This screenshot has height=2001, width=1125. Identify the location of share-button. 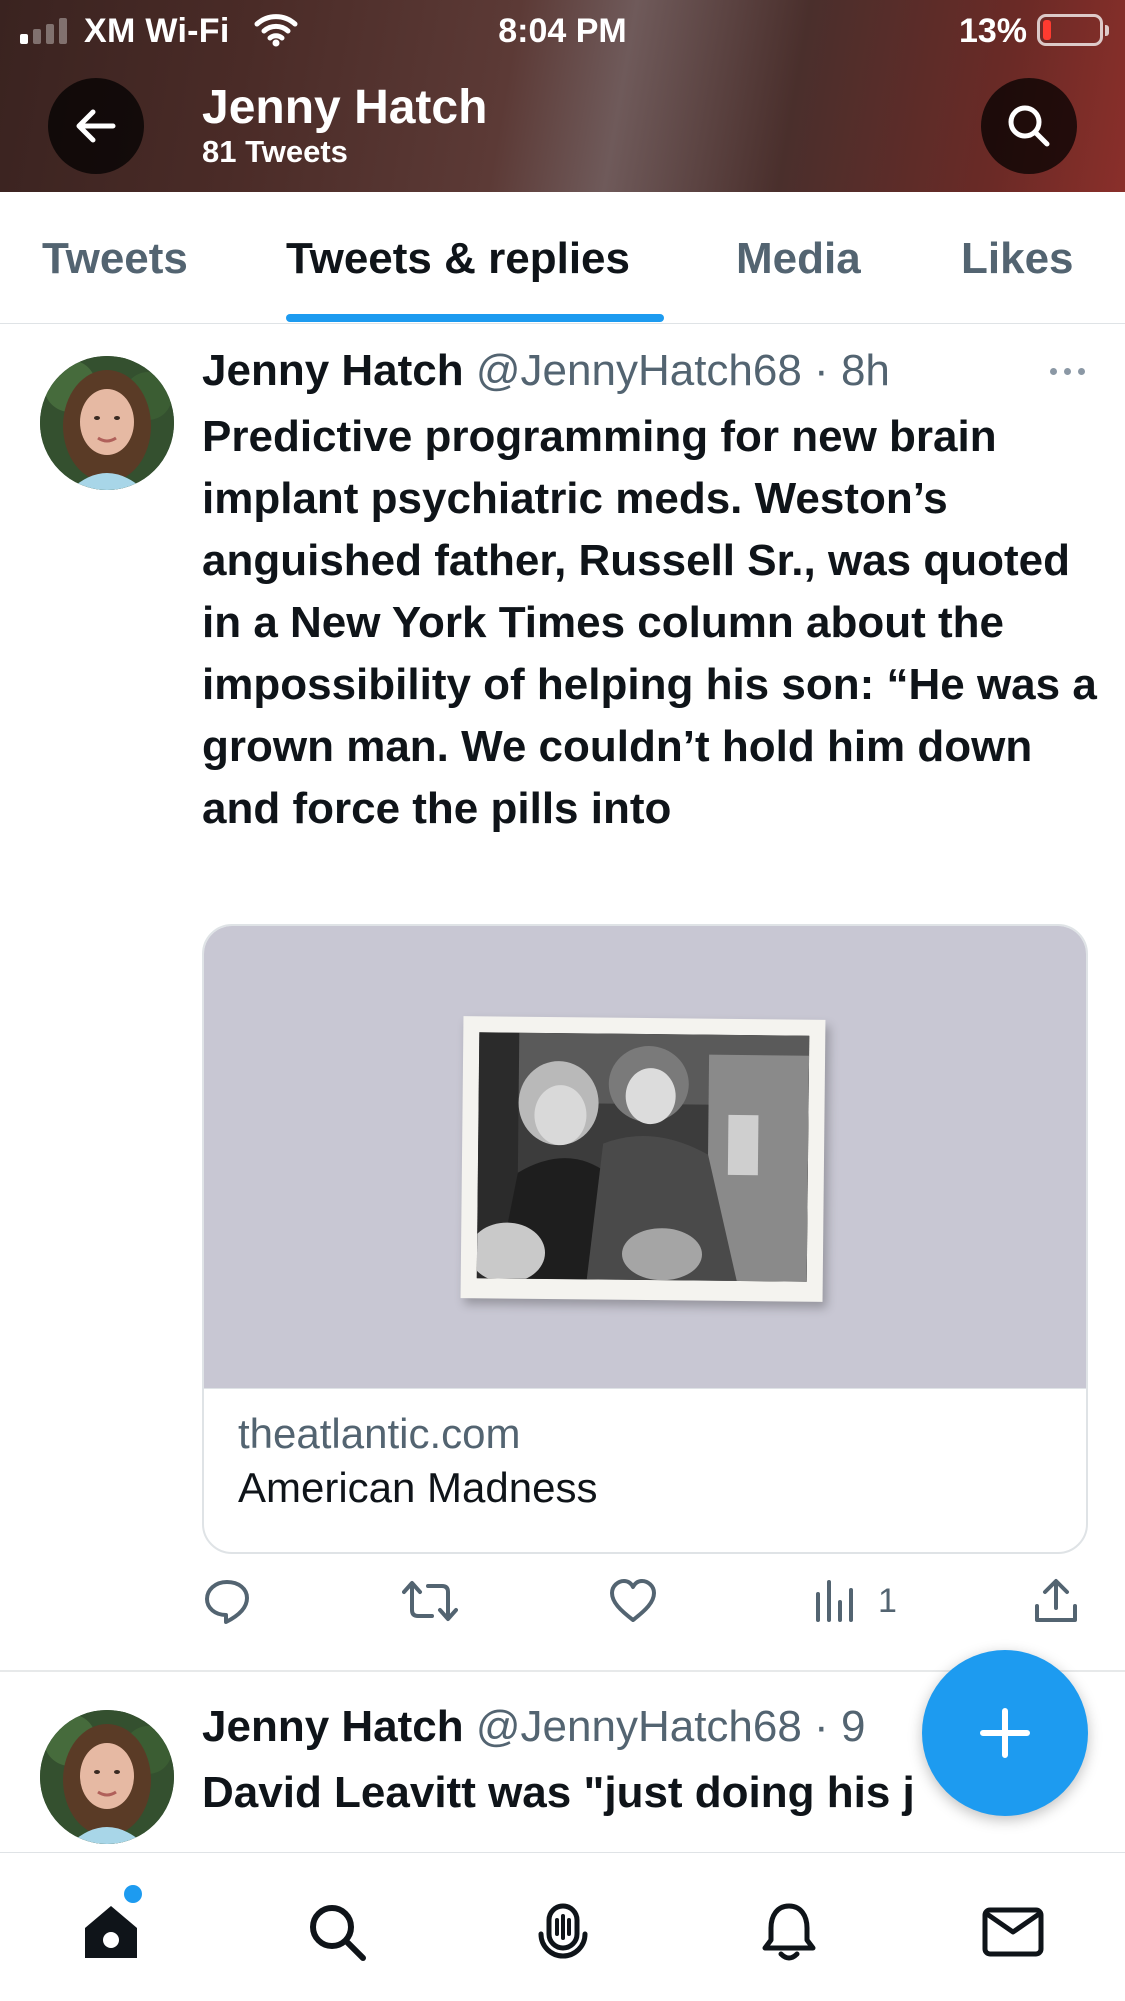
(1056, 1601).